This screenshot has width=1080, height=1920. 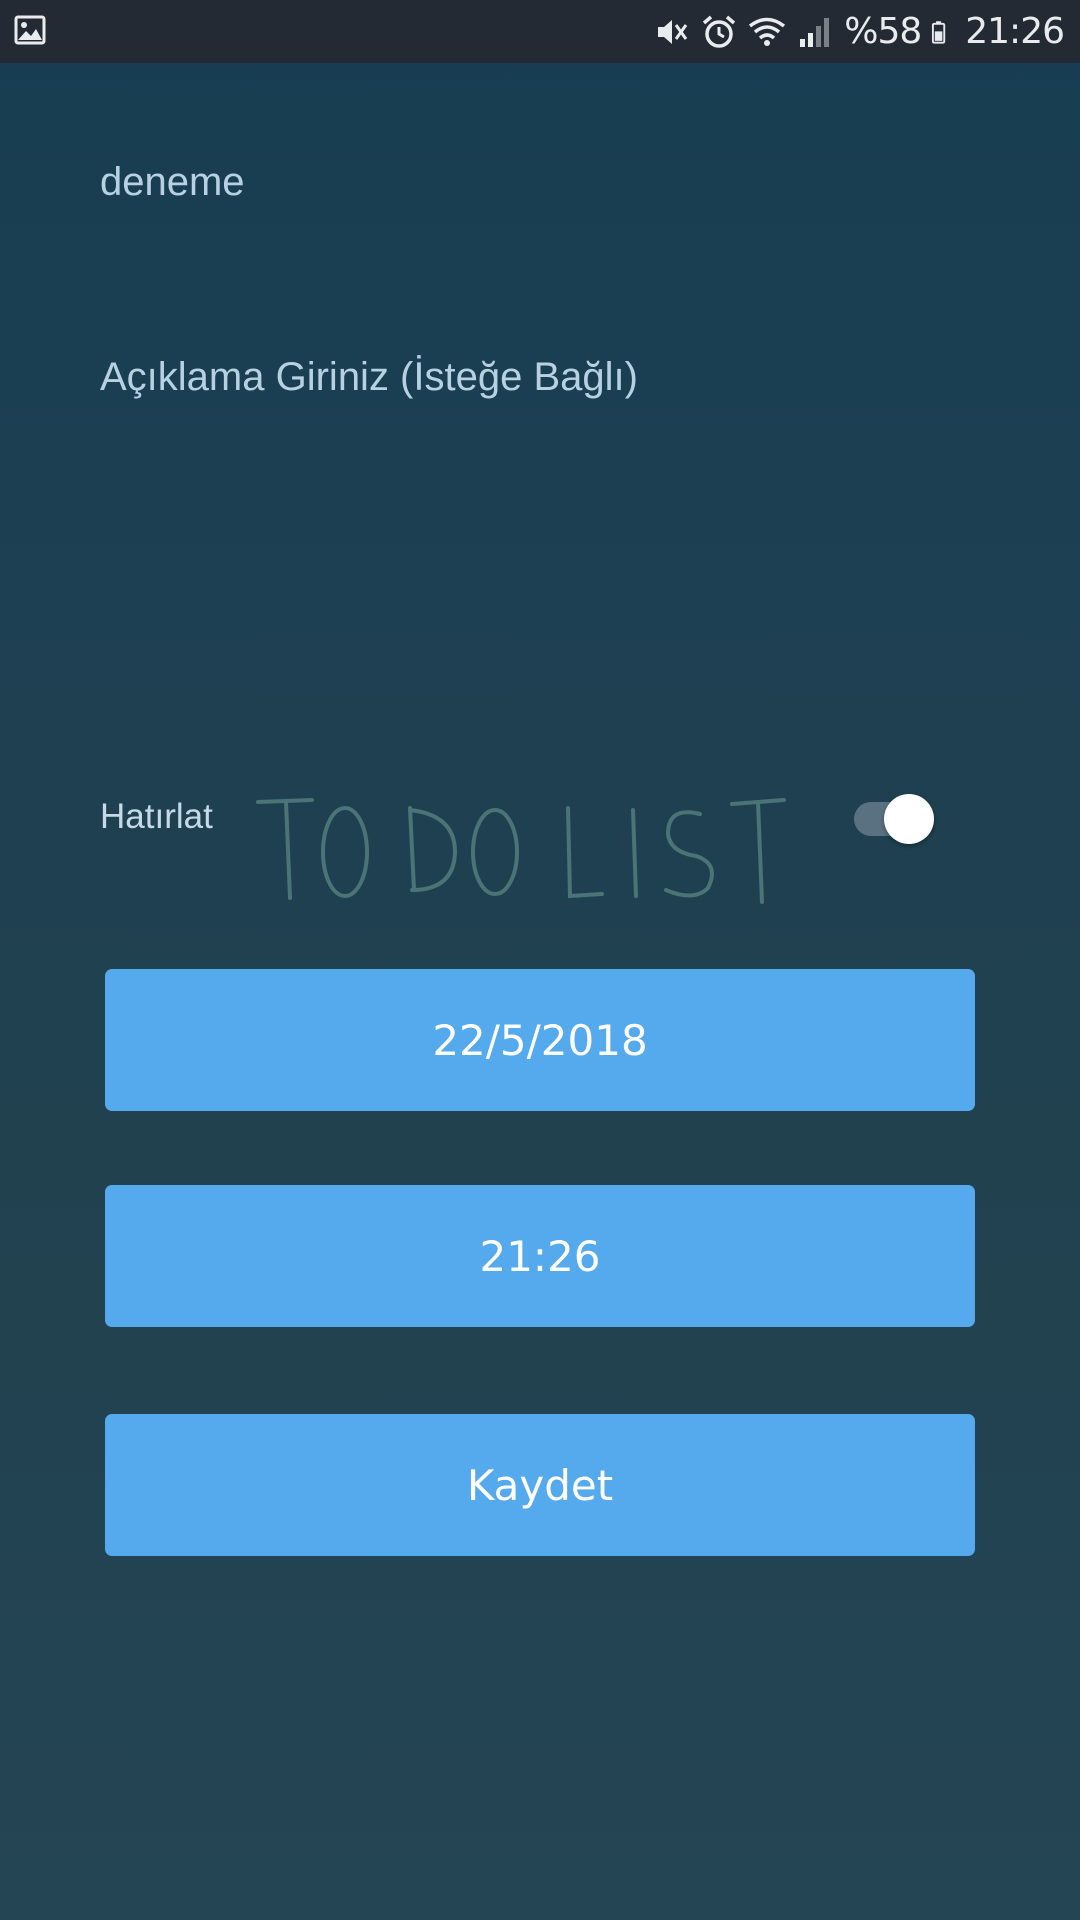 I want to click on remind-toggle, so click(x=894, y=819).